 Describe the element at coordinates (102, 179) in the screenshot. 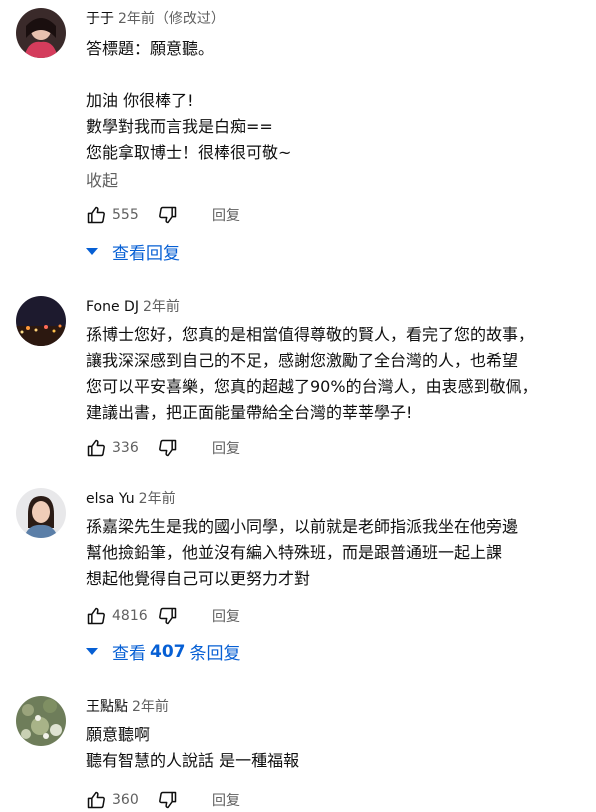

I see `collapse-button: 收起` at that location.